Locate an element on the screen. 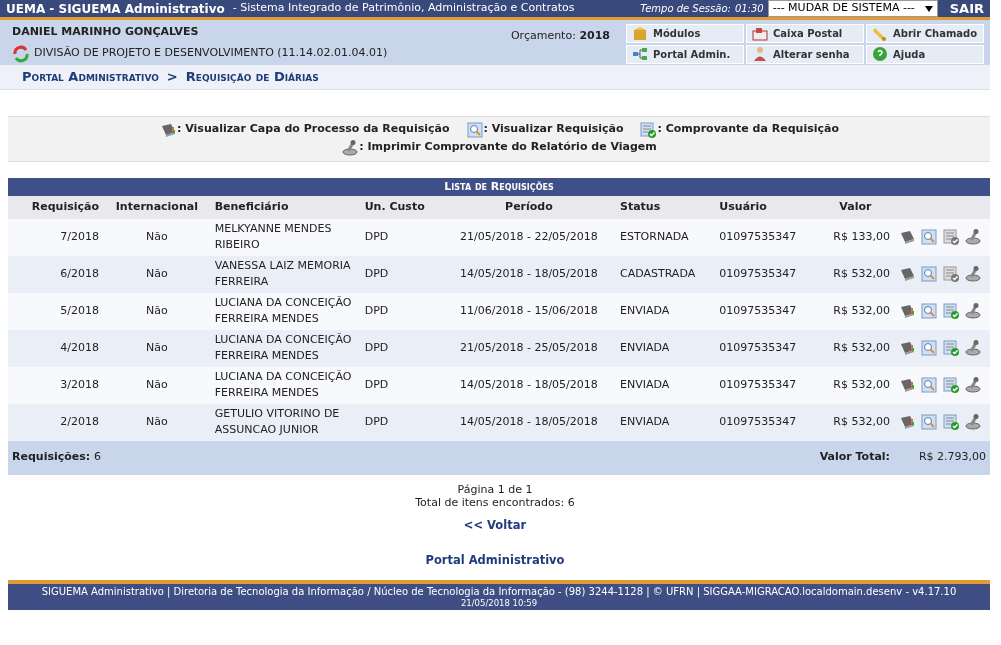 This screenshot has height=645, width=1001. total-label: Valor Total: is located at coordinates (854, 457).